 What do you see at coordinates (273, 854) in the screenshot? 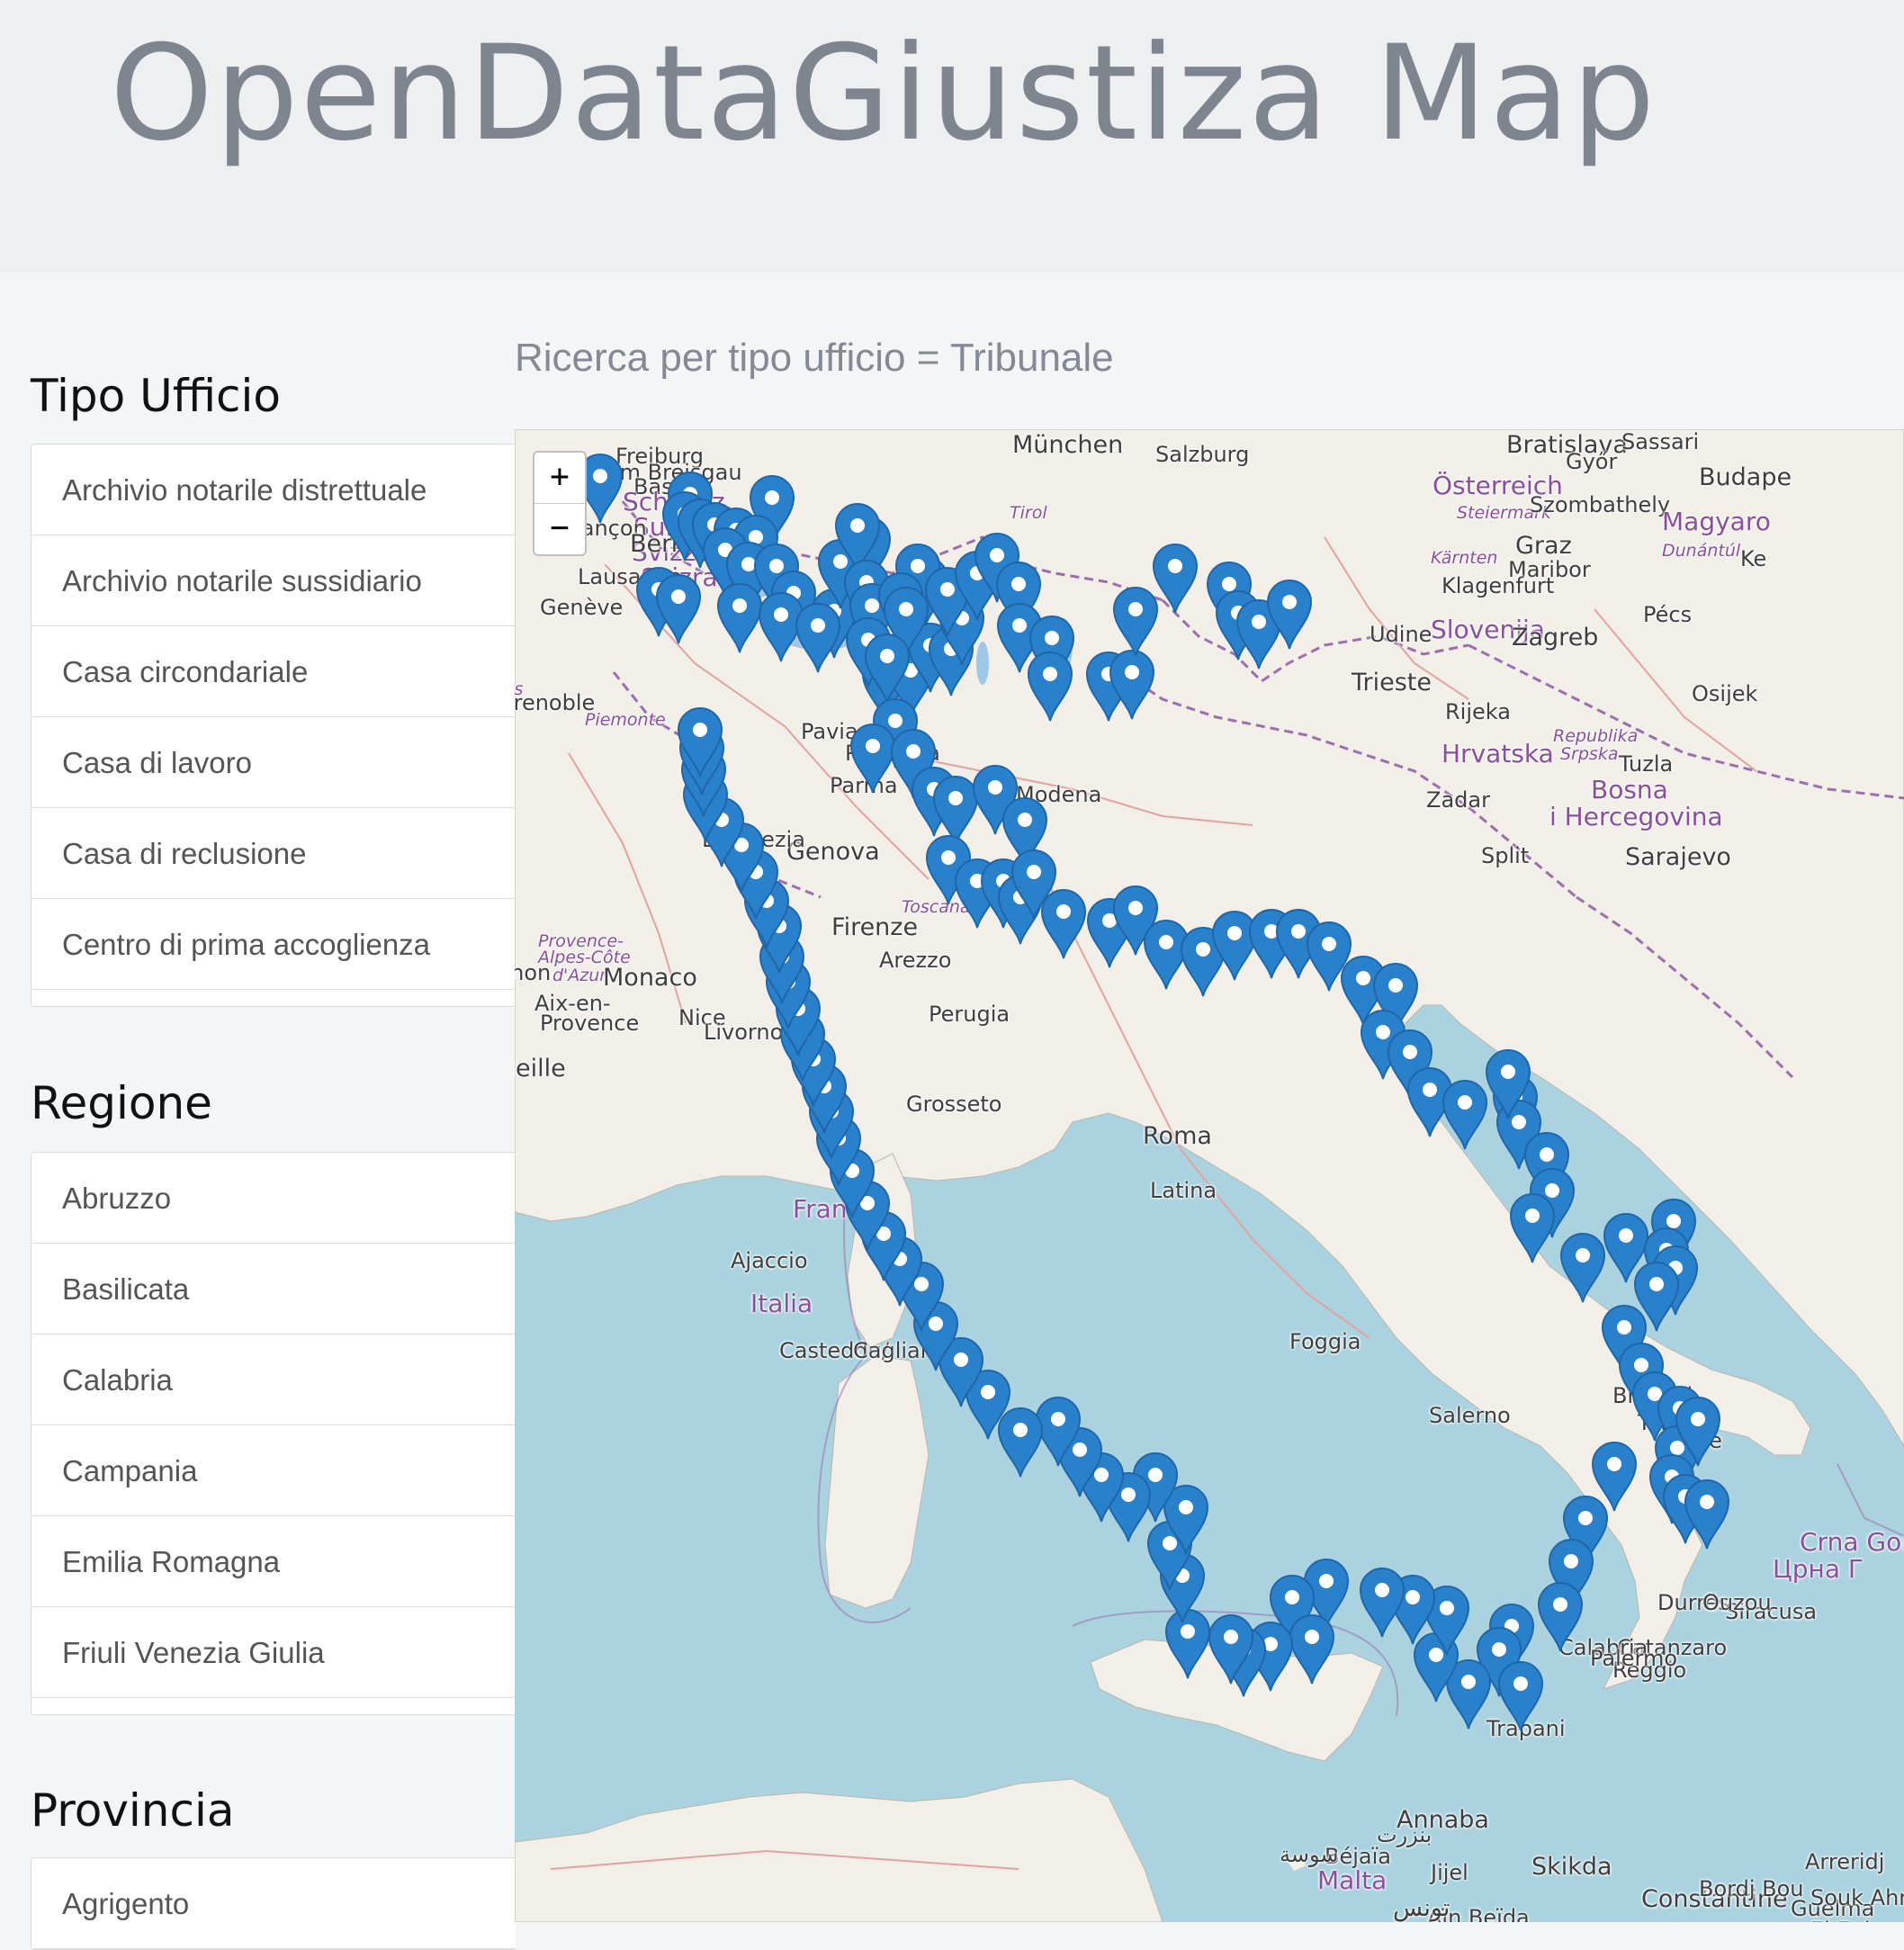
I see `tipo-ufficio-item: Casa di reclusione` at bounding box center [273, 854].